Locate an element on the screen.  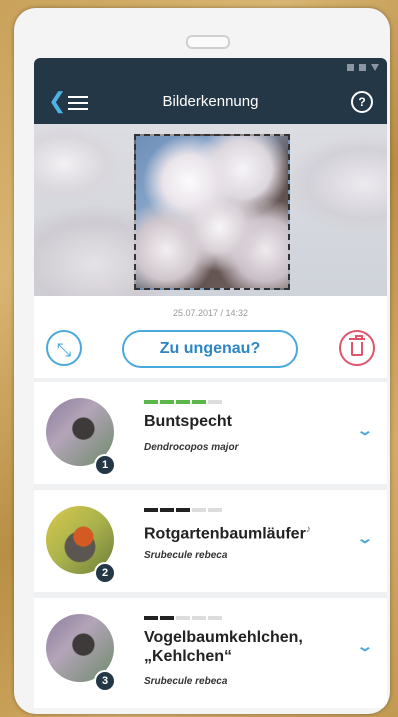
wifi-icon is located at coordinates (375, 67).